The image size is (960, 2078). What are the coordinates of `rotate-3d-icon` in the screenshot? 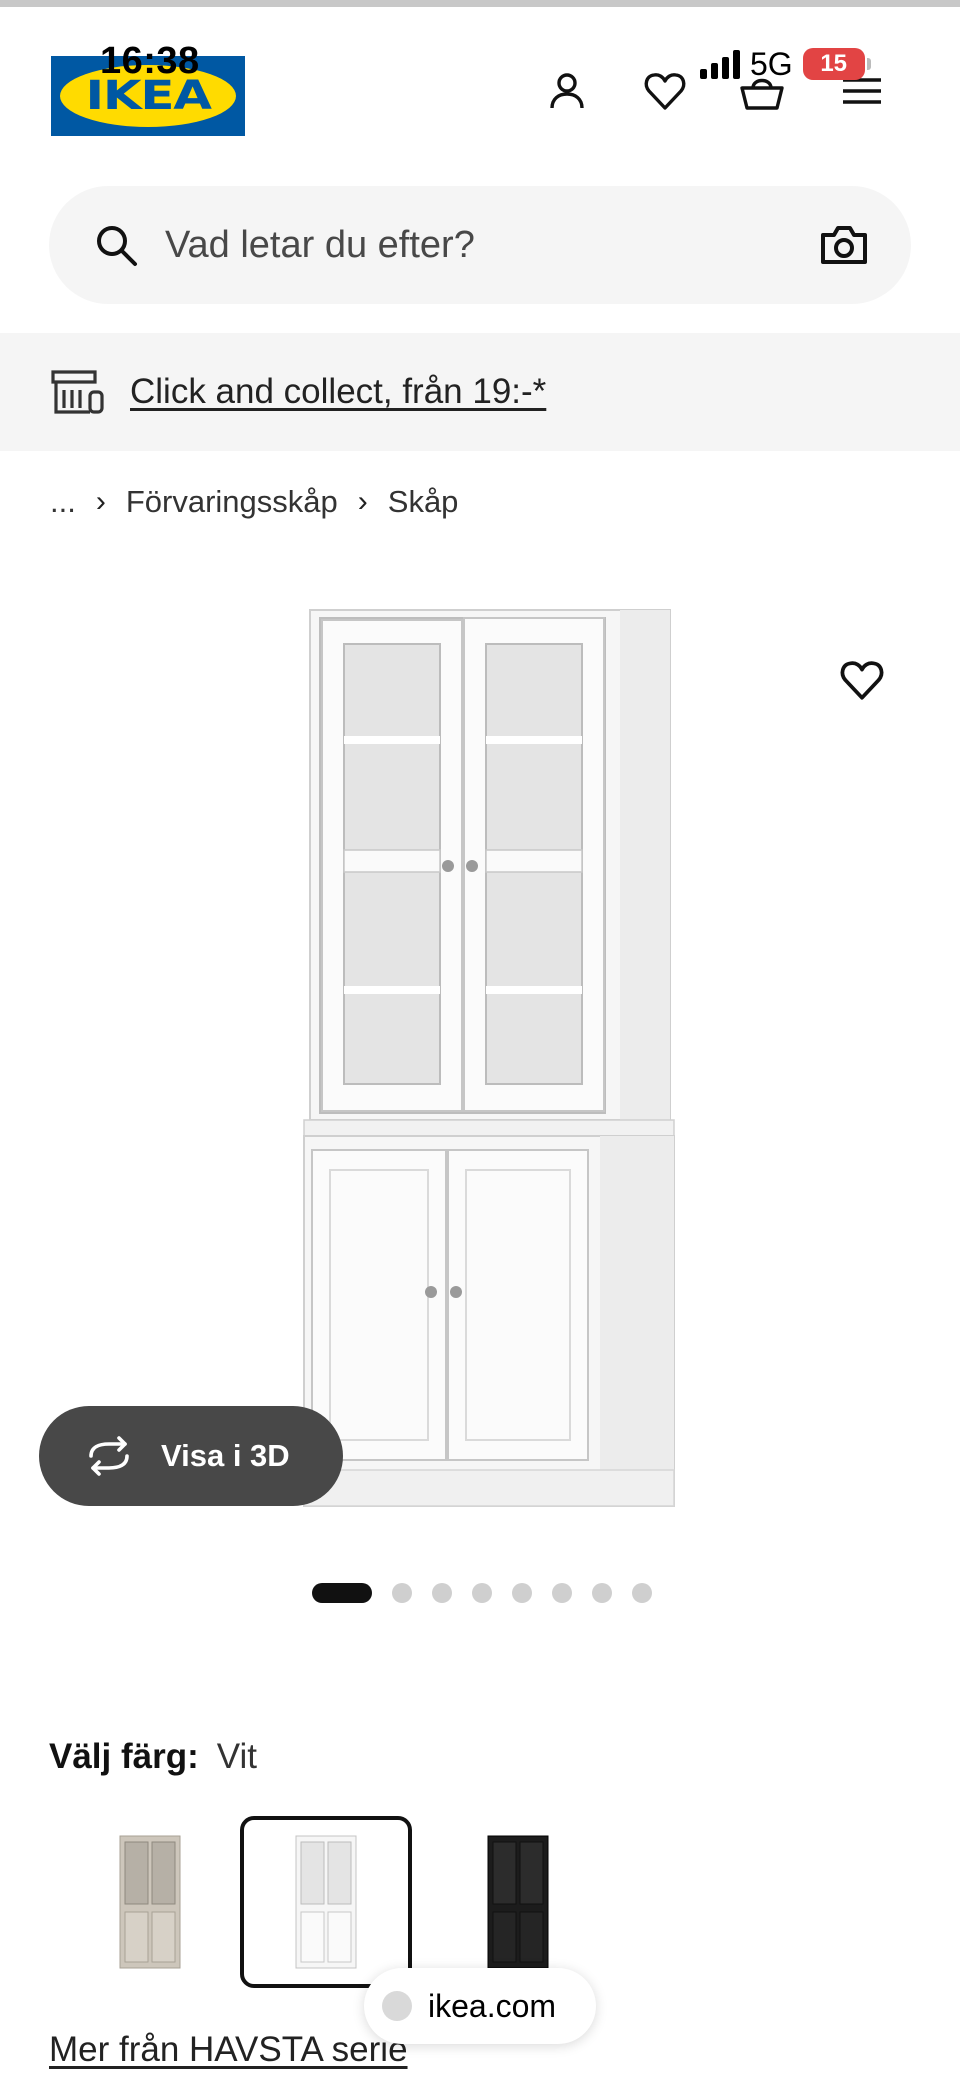 It's located at (109, 1456).